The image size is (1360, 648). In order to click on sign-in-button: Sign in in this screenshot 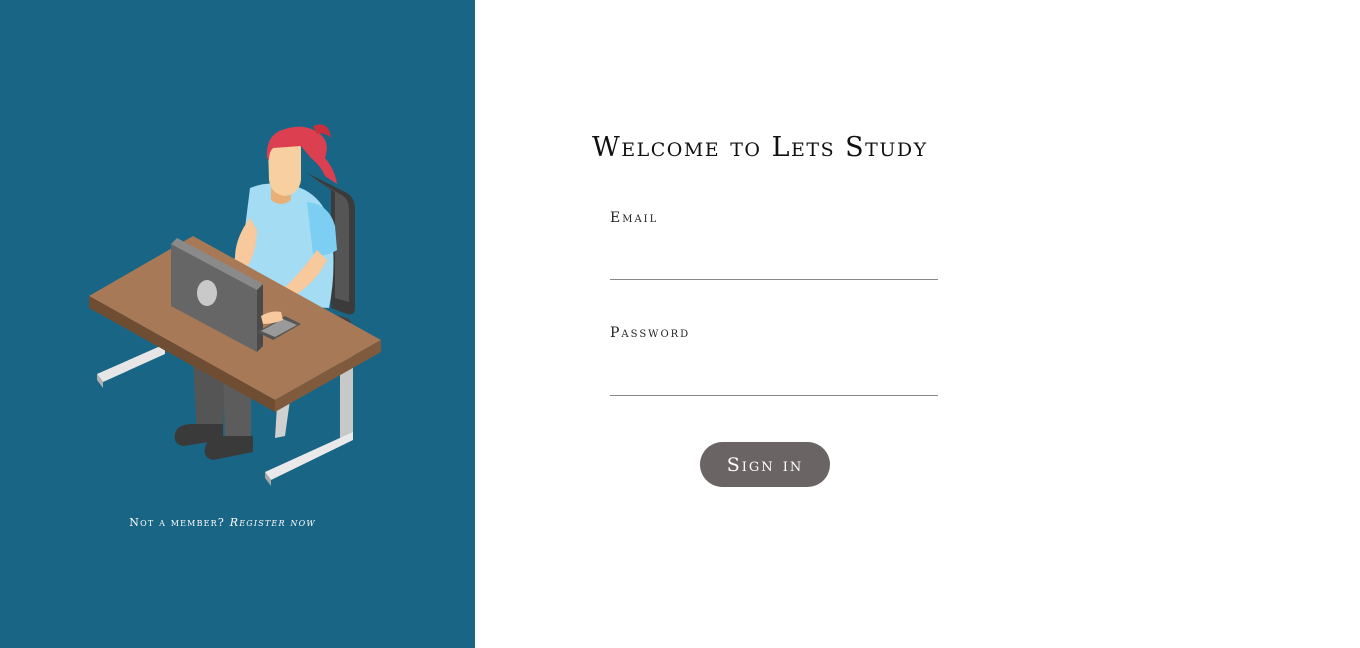, I will do `click(765, 464)`.